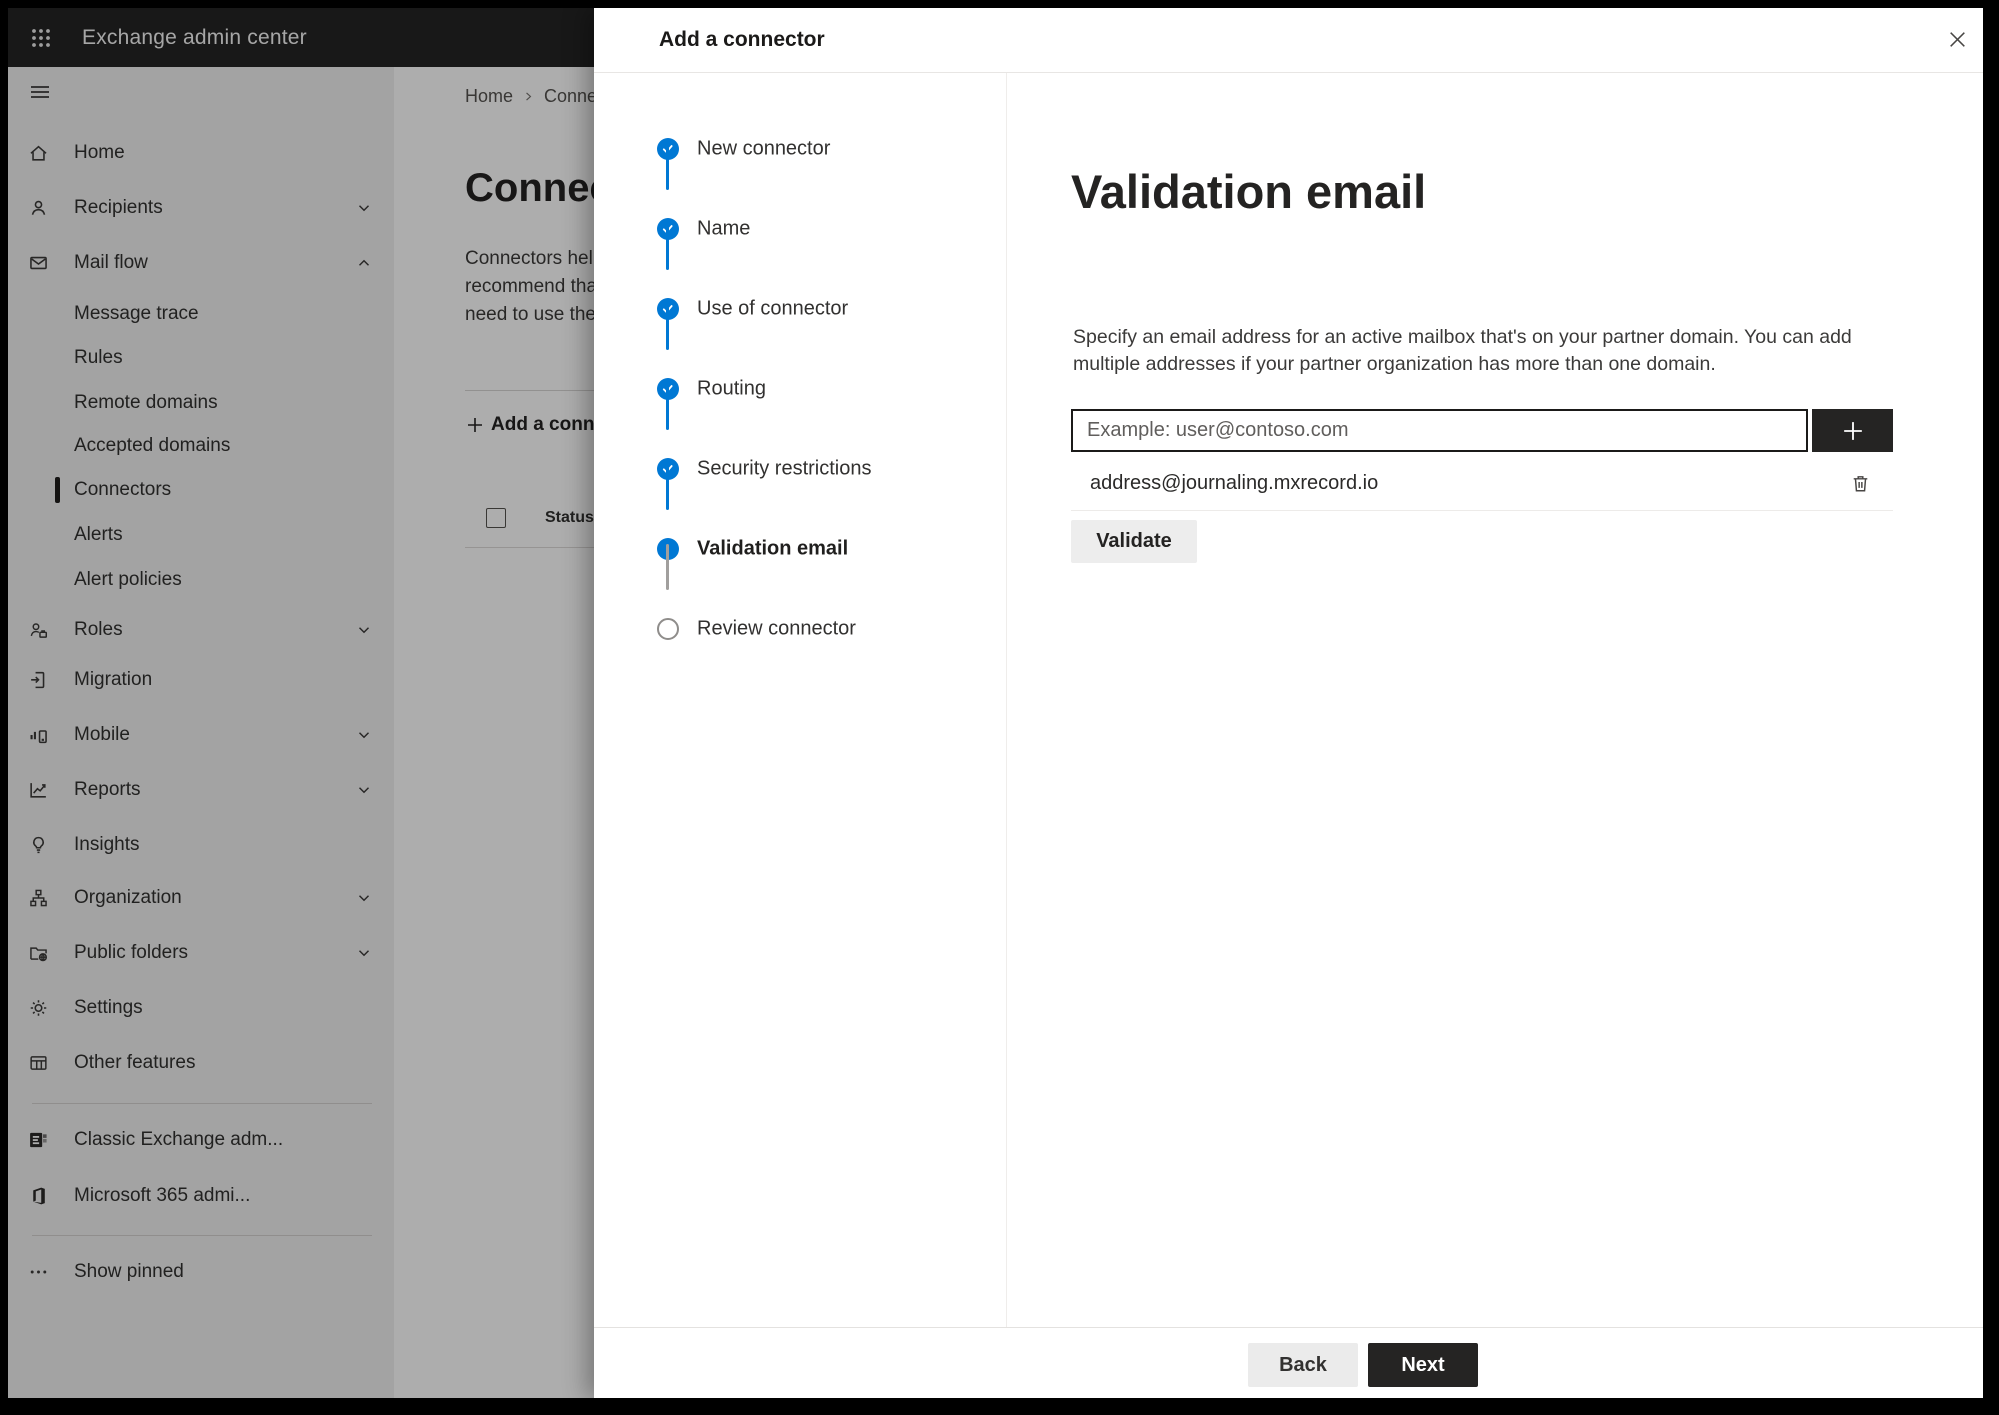 This screenshot has width=1999, height=1415. Describe the element at coordinates (1234, 483) in the screenshot. I see `validation-email-address: address@journaling.mxrecord.io` at that location.